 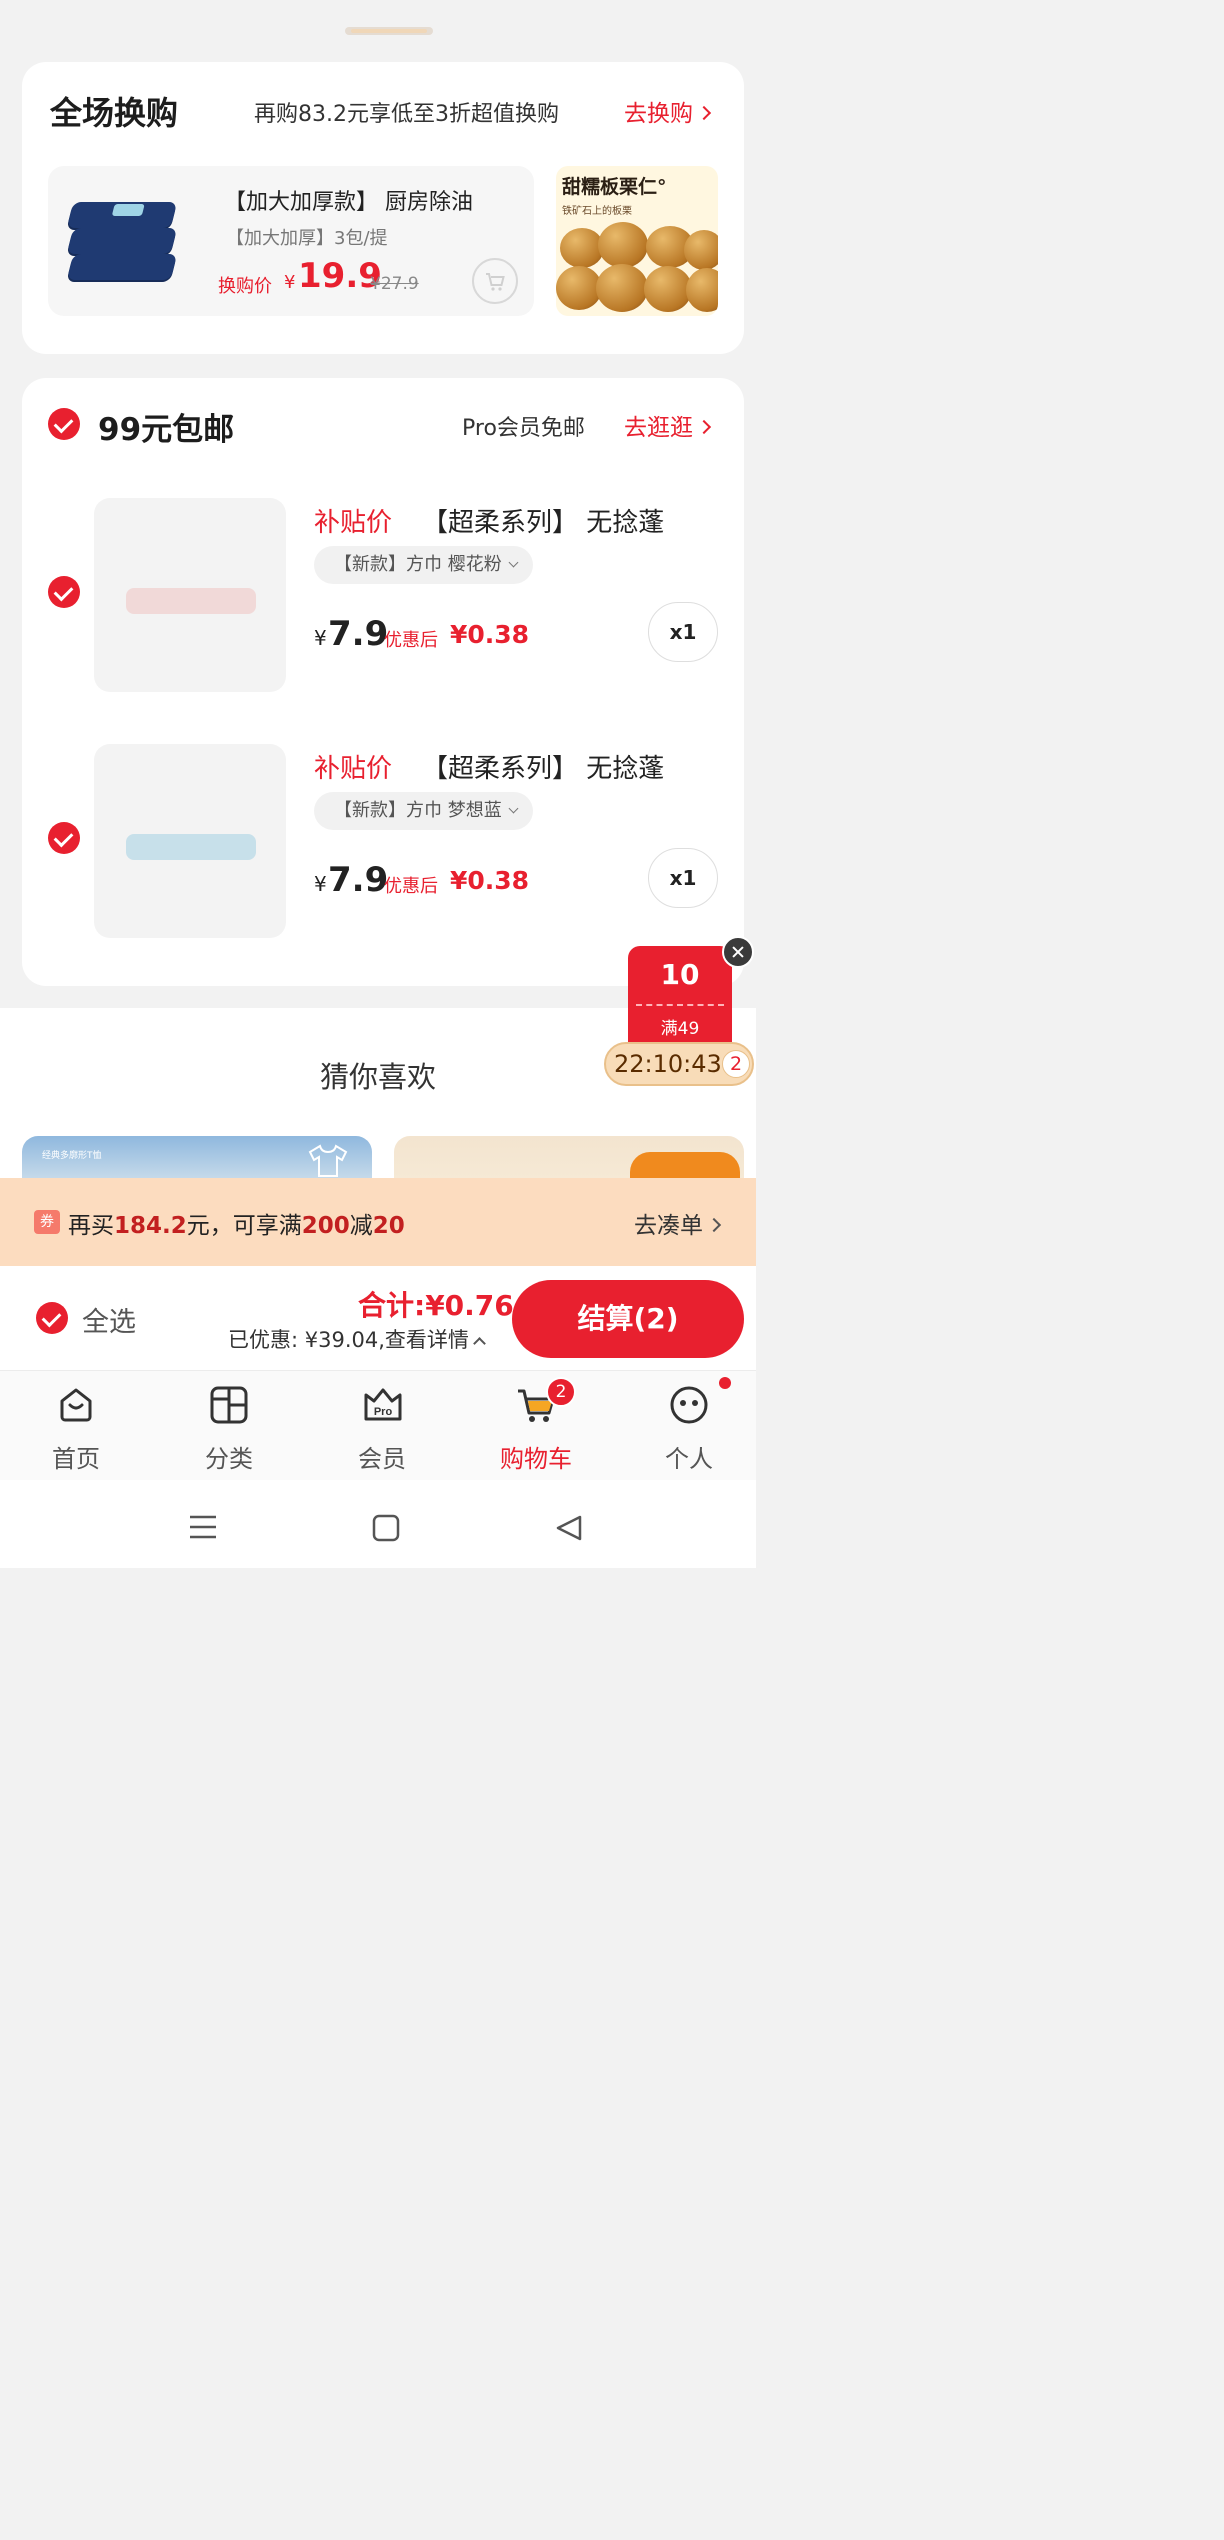 What do you see at coordinates (614, 187) in the screenshot?
I see `chestnut-title: 甜糯板栗仁°` at bounding box center [614, 187].